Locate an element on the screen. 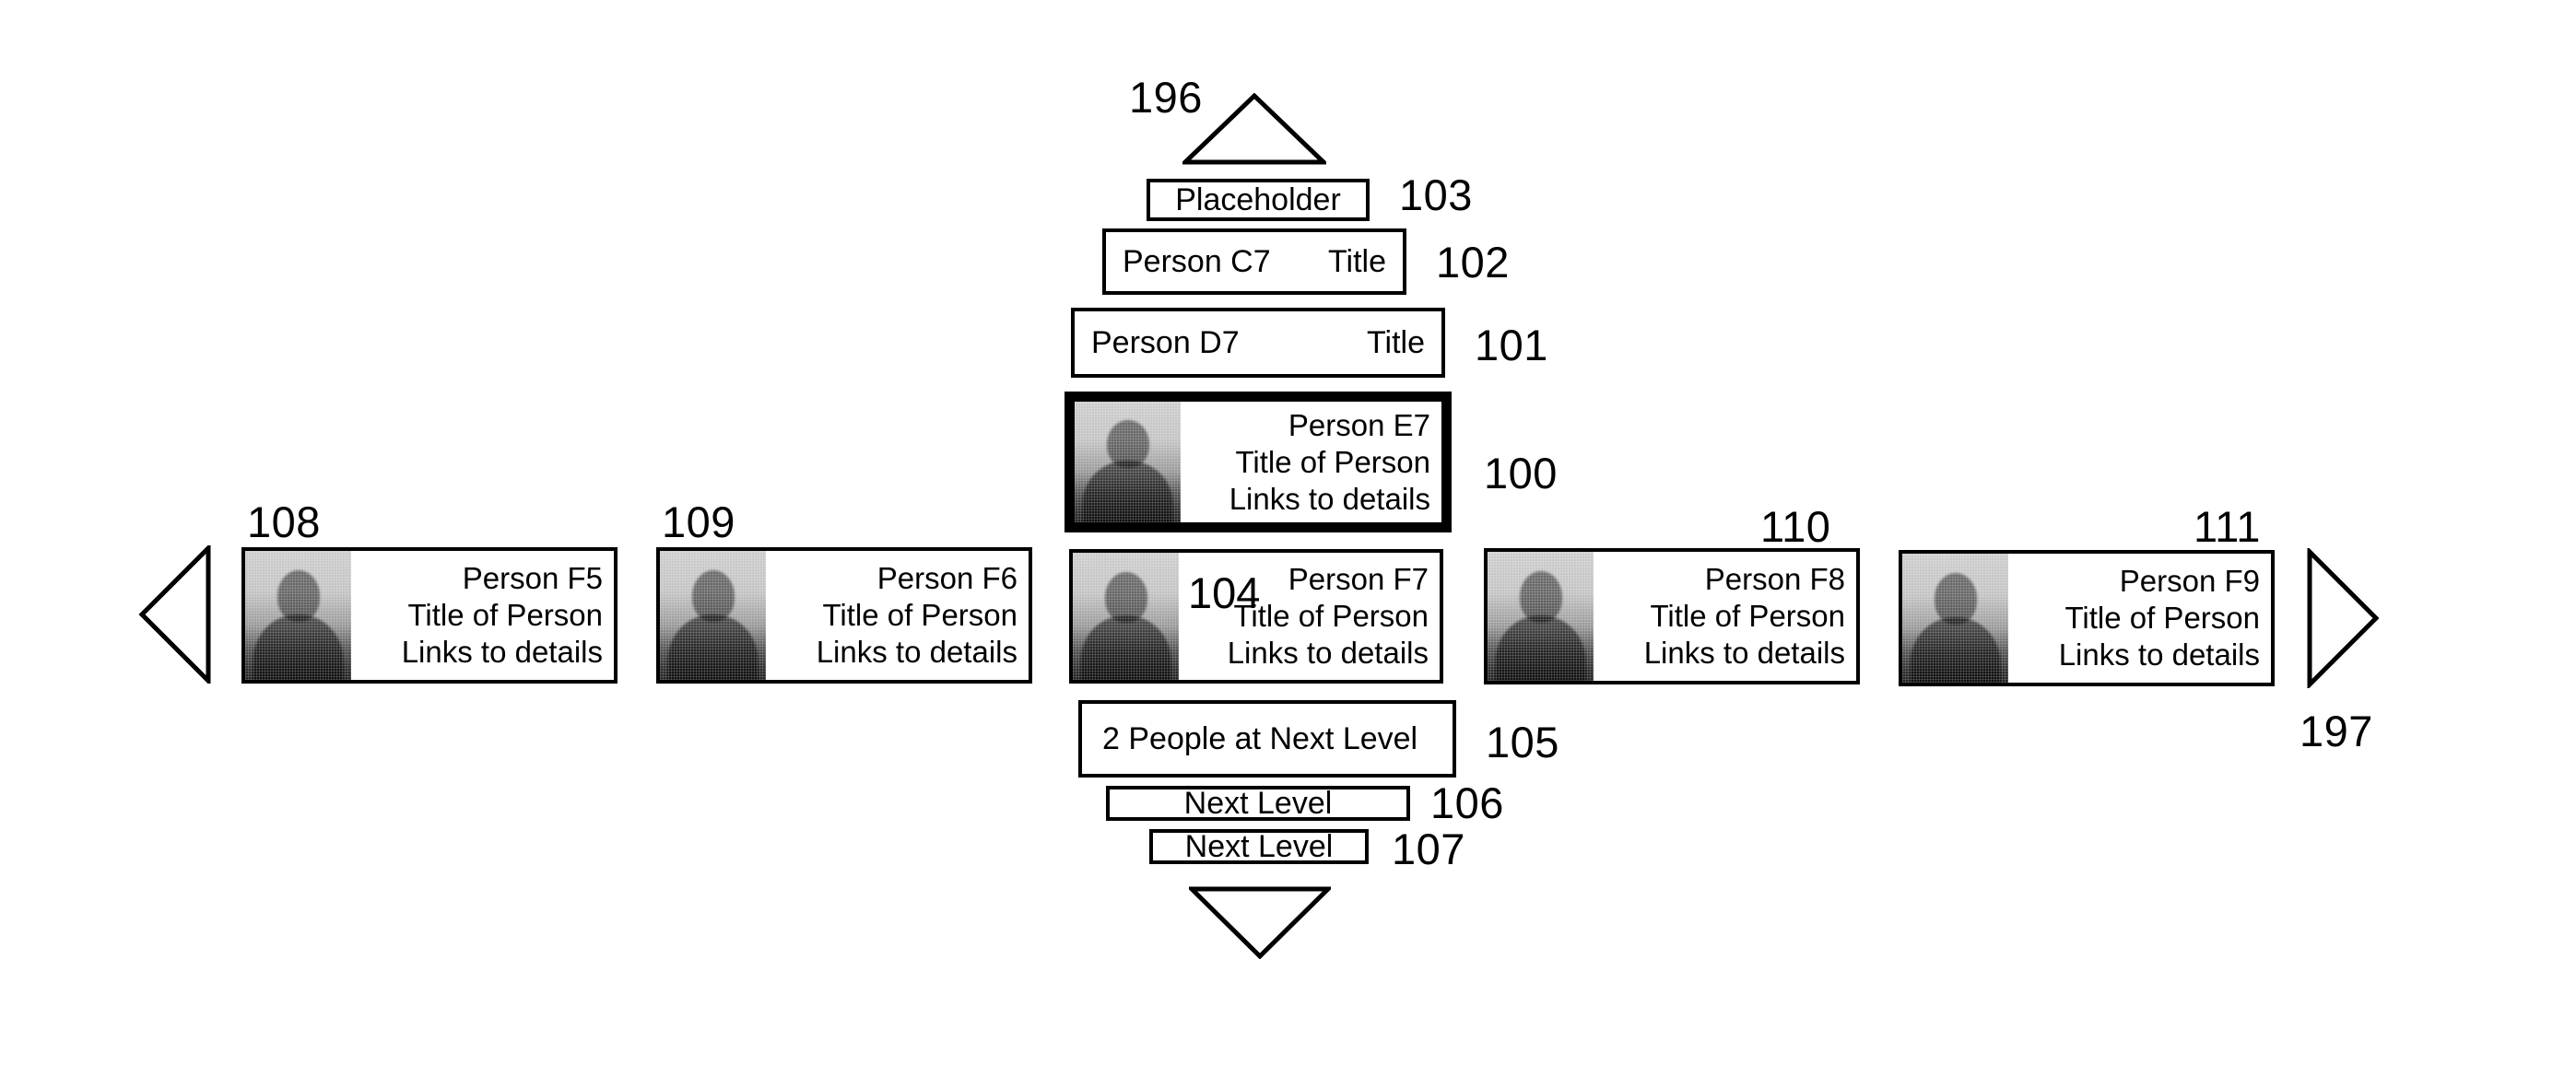 This screenshot has width=2576, height=1076. person-card-f6-name: Person F6 is located at coordinates (947, 578).